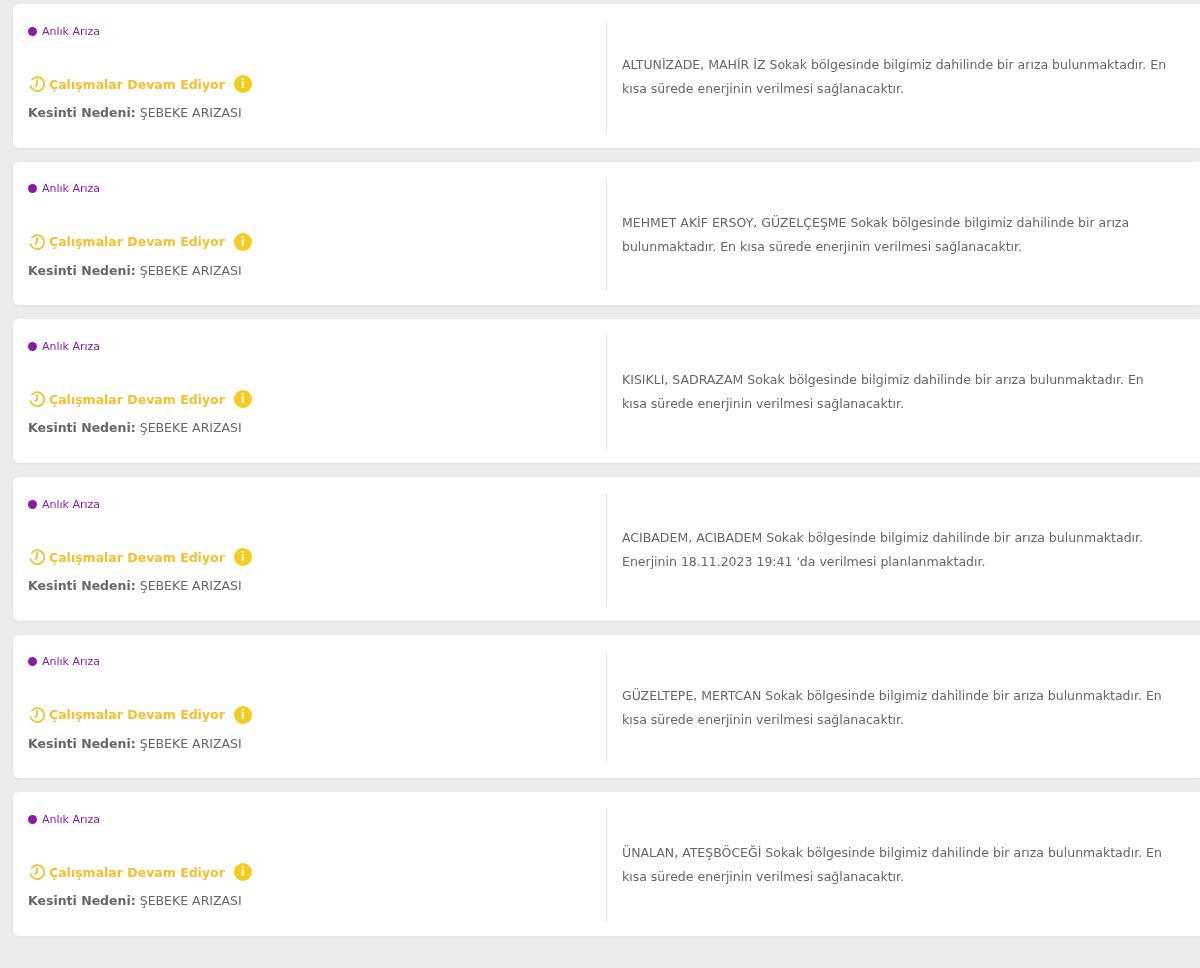  Describe the element at coordinates (892, 865) in the screenshot. I see `outage-message: ÜNALAN, ATEŞBÖCEĞİ Sokak bölgesinde bilgimiz dahilinde bir arıza bulunmaktadır. En kısa sürede enerjinin verilmesi sağlanacaktır.` at that location.